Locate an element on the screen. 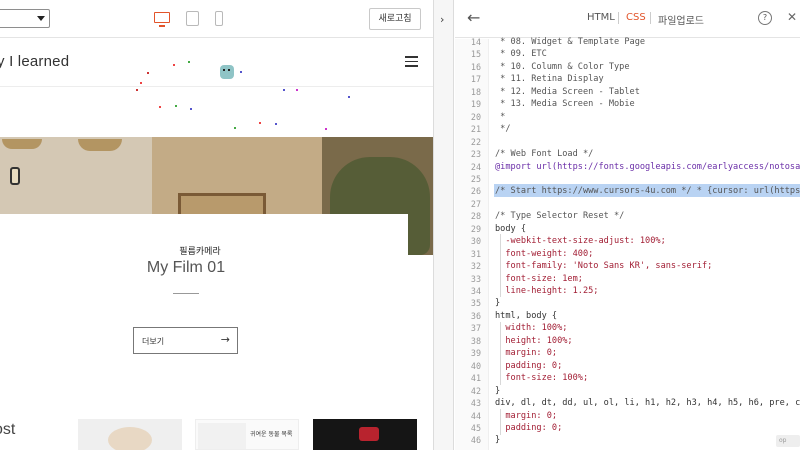 This screenshot has width=800, height=450. line-number: 18 is located at coordinates (475, 92).